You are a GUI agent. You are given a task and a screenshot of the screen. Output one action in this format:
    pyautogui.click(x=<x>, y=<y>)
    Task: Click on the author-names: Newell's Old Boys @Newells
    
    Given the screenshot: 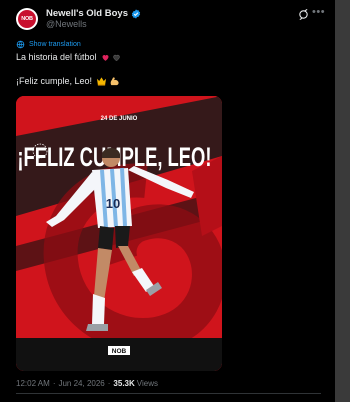 What is the action you would take?
    pyautogui.click(x=93, y=19)
    